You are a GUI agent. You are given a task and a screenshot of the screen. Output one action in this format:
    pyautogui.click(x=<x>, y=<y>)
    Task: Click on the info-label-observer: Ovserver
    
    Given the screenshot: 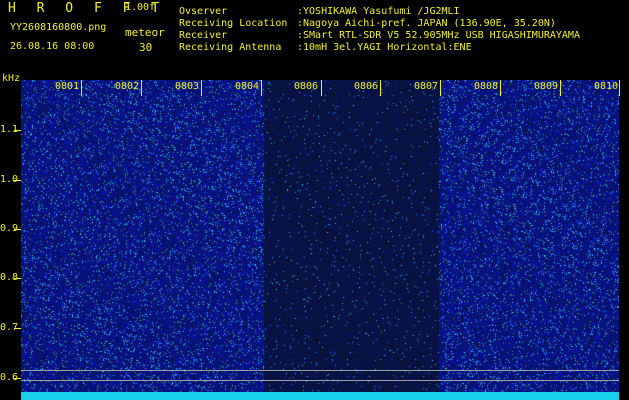 What is the action you would take?
    pyautogui.click(x=203, y=11)
    